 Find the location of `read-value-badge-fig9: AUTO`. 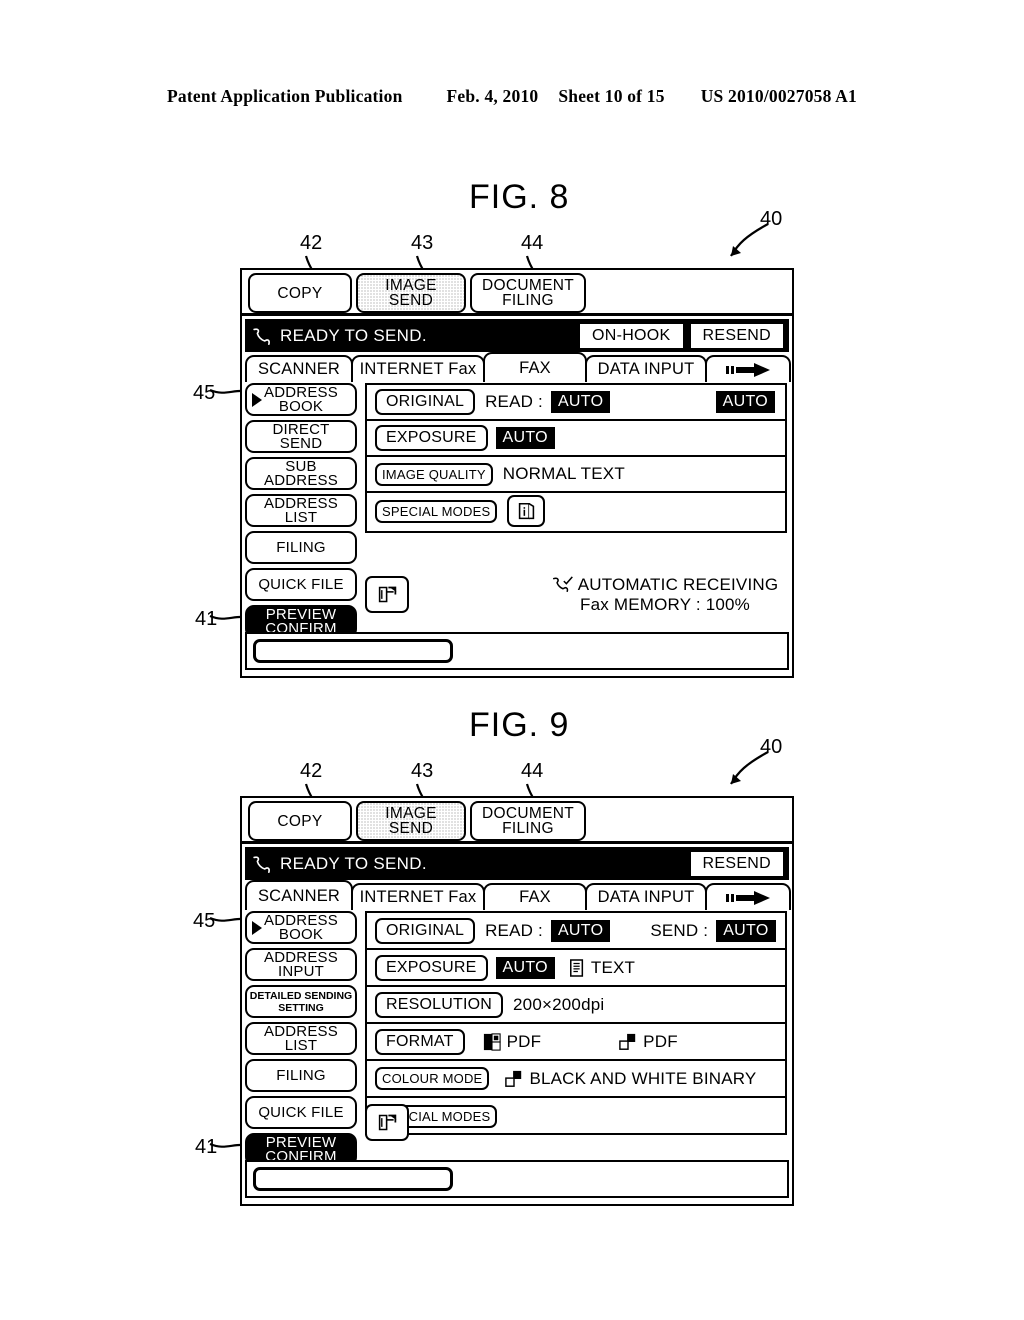

read-value-badge-fig9: AUTO is located at coordinates (580, 930).